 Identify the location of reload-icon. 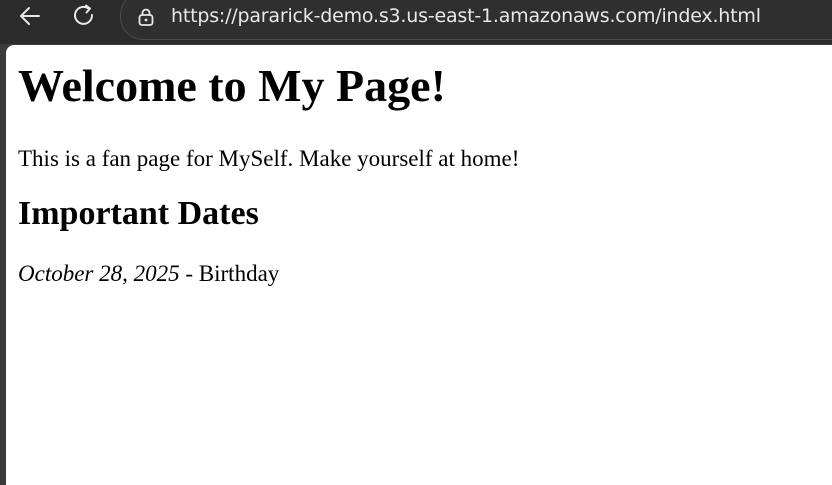
(84, 14).